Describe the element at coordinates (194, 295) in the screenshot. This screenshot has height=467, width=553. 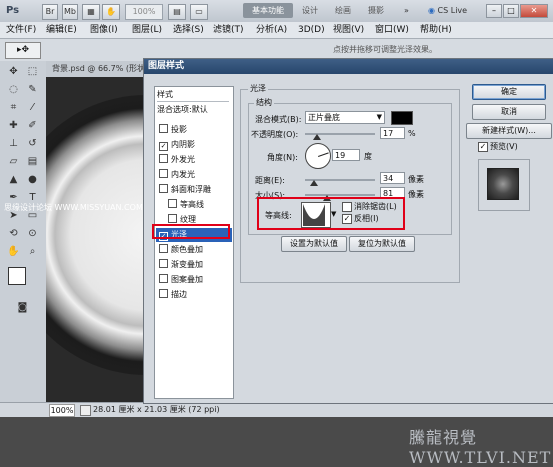
I see `style-item-11: 描边` at that location.